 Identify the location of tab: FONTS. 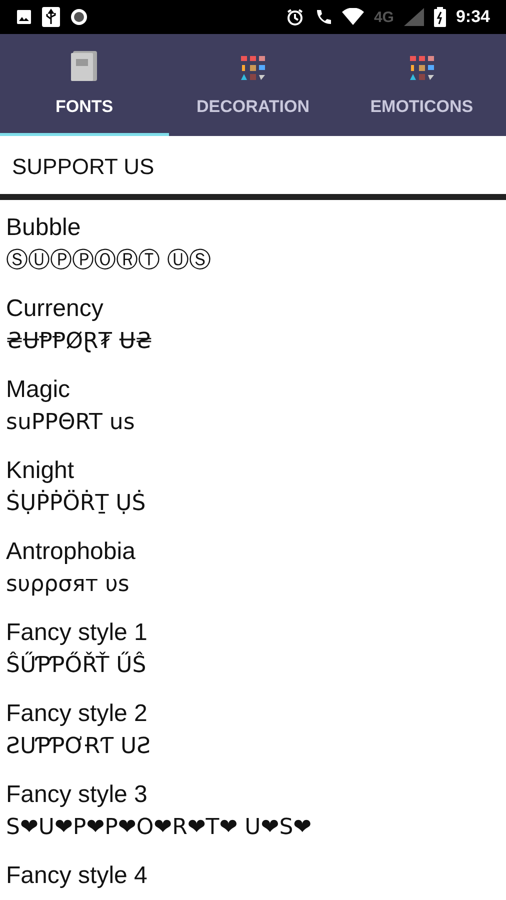
(84, 85).